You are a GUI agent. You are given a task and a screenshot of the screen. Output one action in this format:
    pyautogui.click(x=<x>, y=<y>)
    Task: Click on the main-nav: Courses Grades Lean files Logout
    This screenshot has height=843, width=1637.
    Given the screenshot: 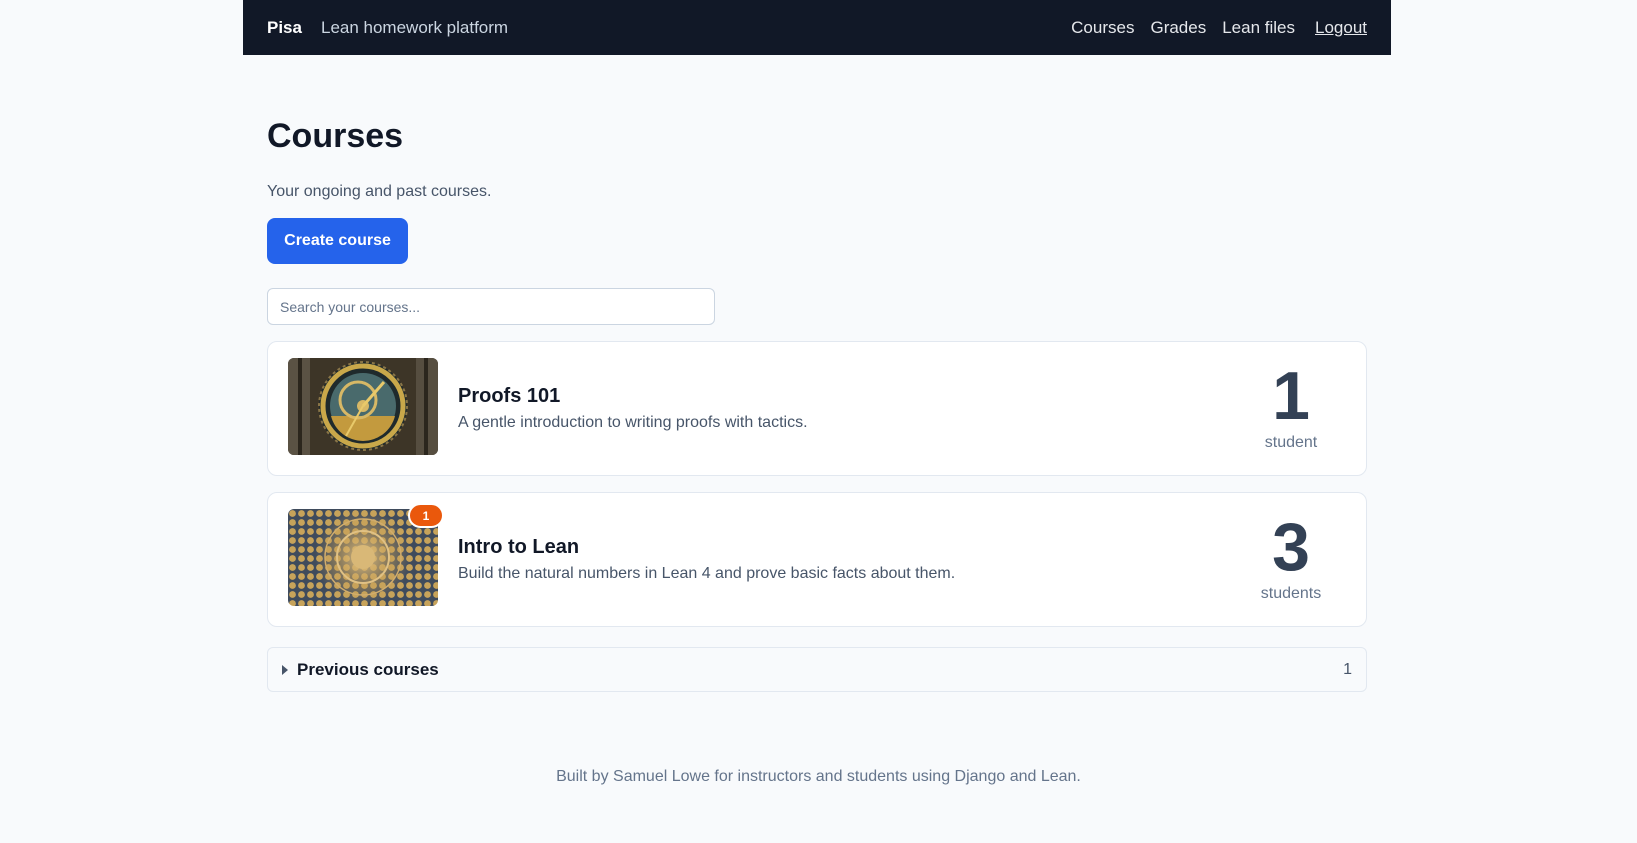 What is the action you would take?
    pyautogui.click(x=1211, y=28)
    